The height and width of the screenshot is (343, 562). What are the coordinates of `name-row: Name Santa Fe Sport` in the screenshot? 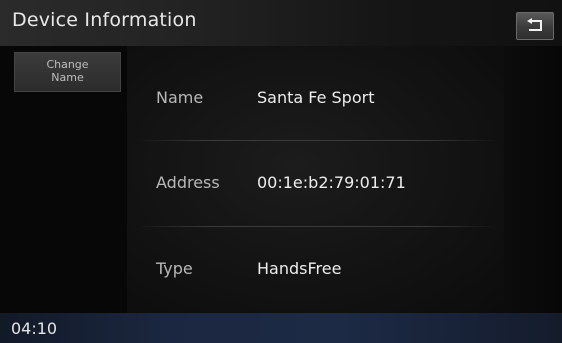 It's located at (315, 98).